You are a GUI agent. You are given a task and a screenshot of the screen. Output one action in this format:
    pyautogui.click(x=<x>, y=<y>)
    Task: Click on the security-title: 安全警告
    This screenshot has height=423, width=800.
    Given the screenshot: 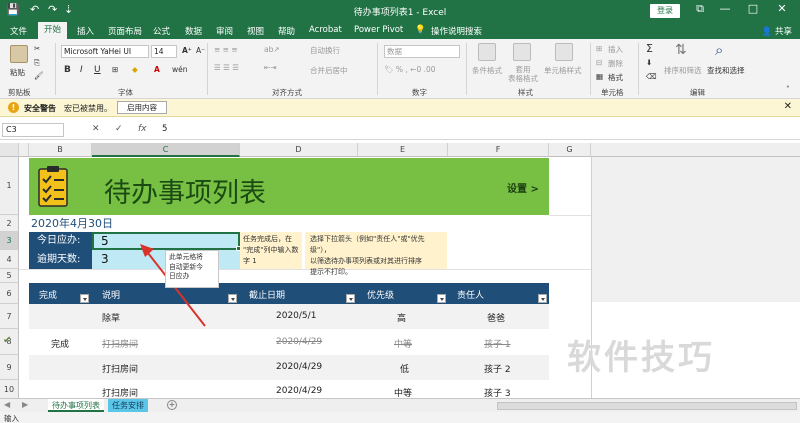 What is the action you would take?
    pyautogui.click(x=40, y=108)
    